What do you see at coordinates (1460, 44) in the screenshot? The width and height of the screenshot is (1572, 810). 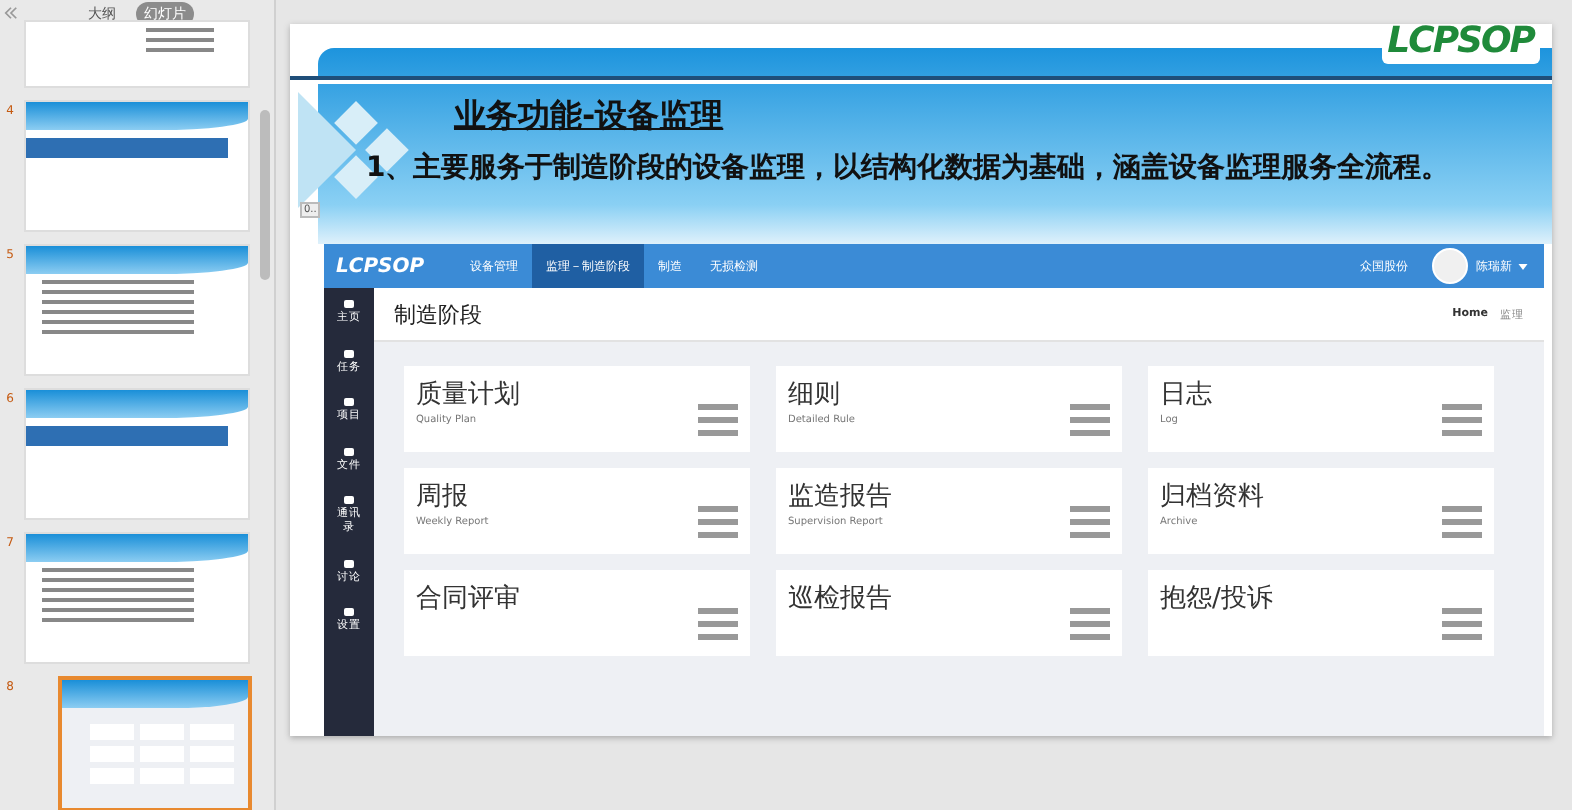 I see `brand-logo: LCPSOP` at bounding box center [1460, 44].